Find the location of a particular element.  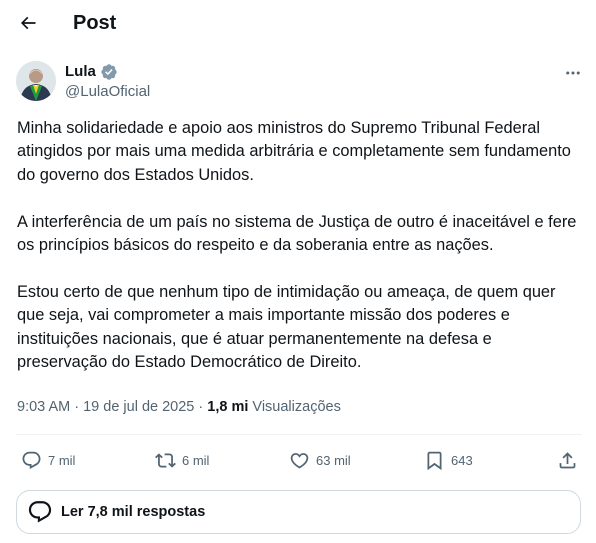

repost-count: 6 mil is located at coordinates (196, 460).